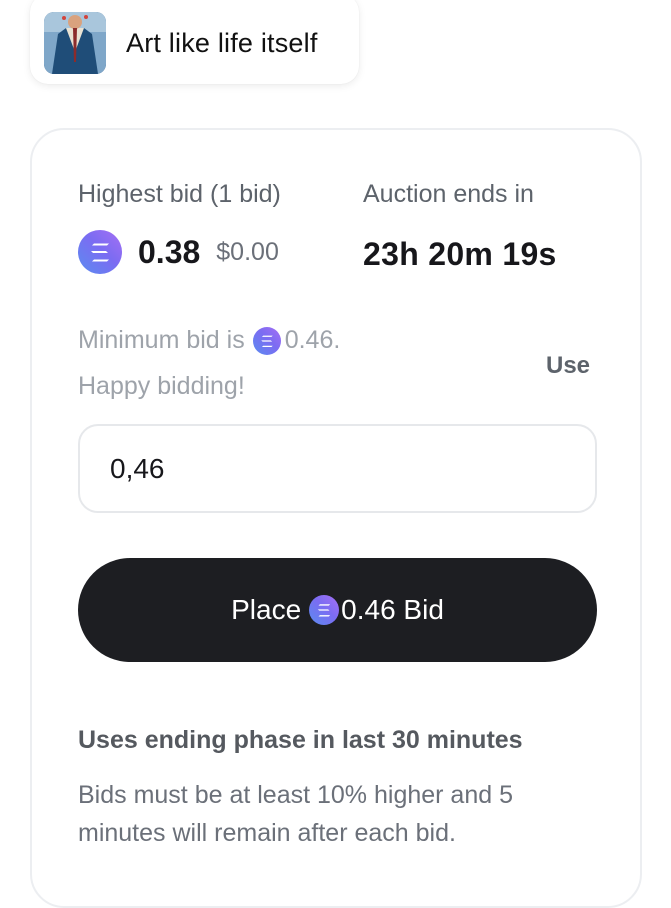  Describe the element at coordinates (75, 43) in the screenshot. I see `artwork-thumbnail` at that location.